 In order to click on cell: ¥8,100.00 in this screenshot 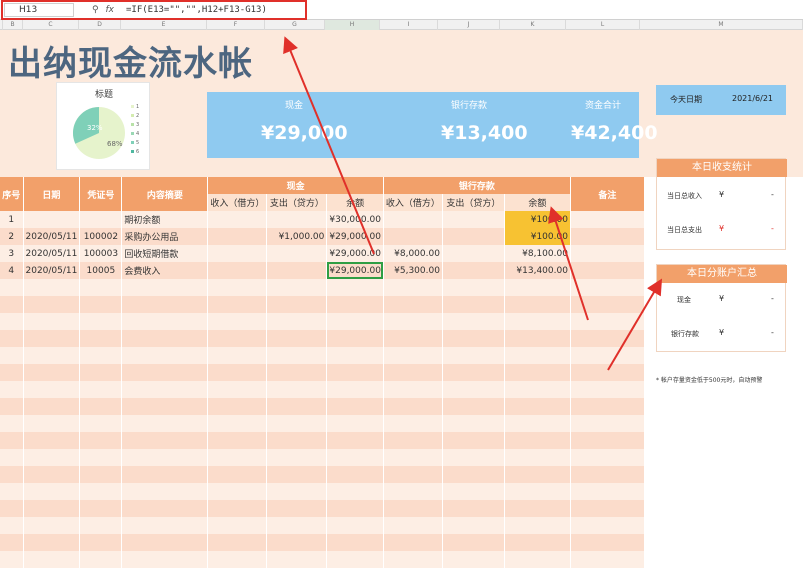, I will do `click(537, 253)`.